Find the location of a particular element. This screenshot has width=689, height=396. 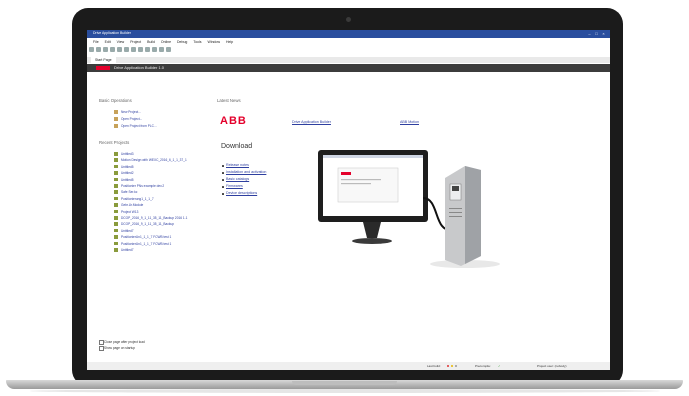

recent-project-link: Untitled3 is located at coordinates (127, 154).